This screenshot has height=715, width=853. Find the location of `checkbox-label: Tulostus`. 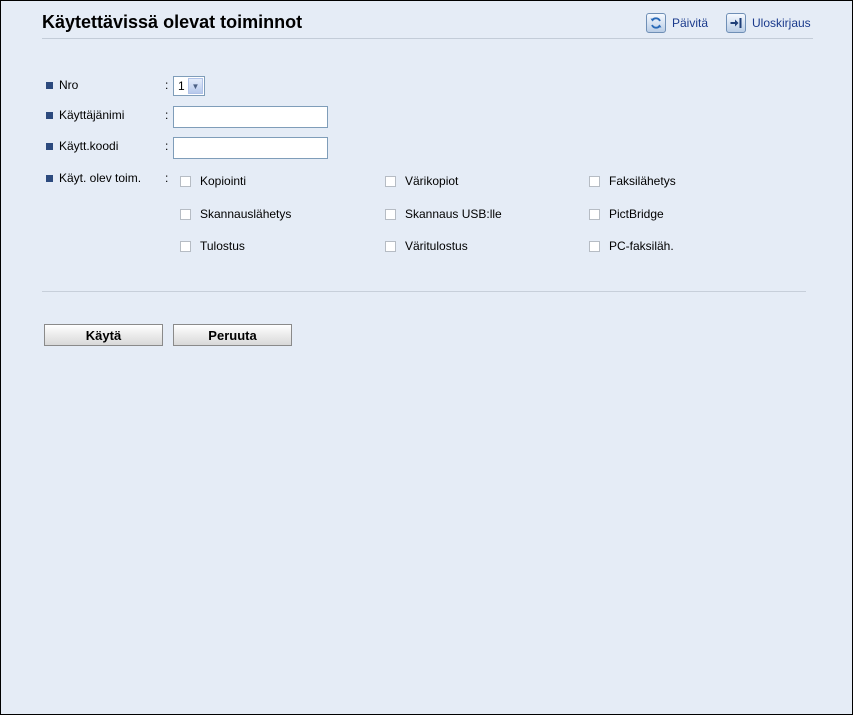

checkbox-label: Tulostus is located at coordinates (222, 246).